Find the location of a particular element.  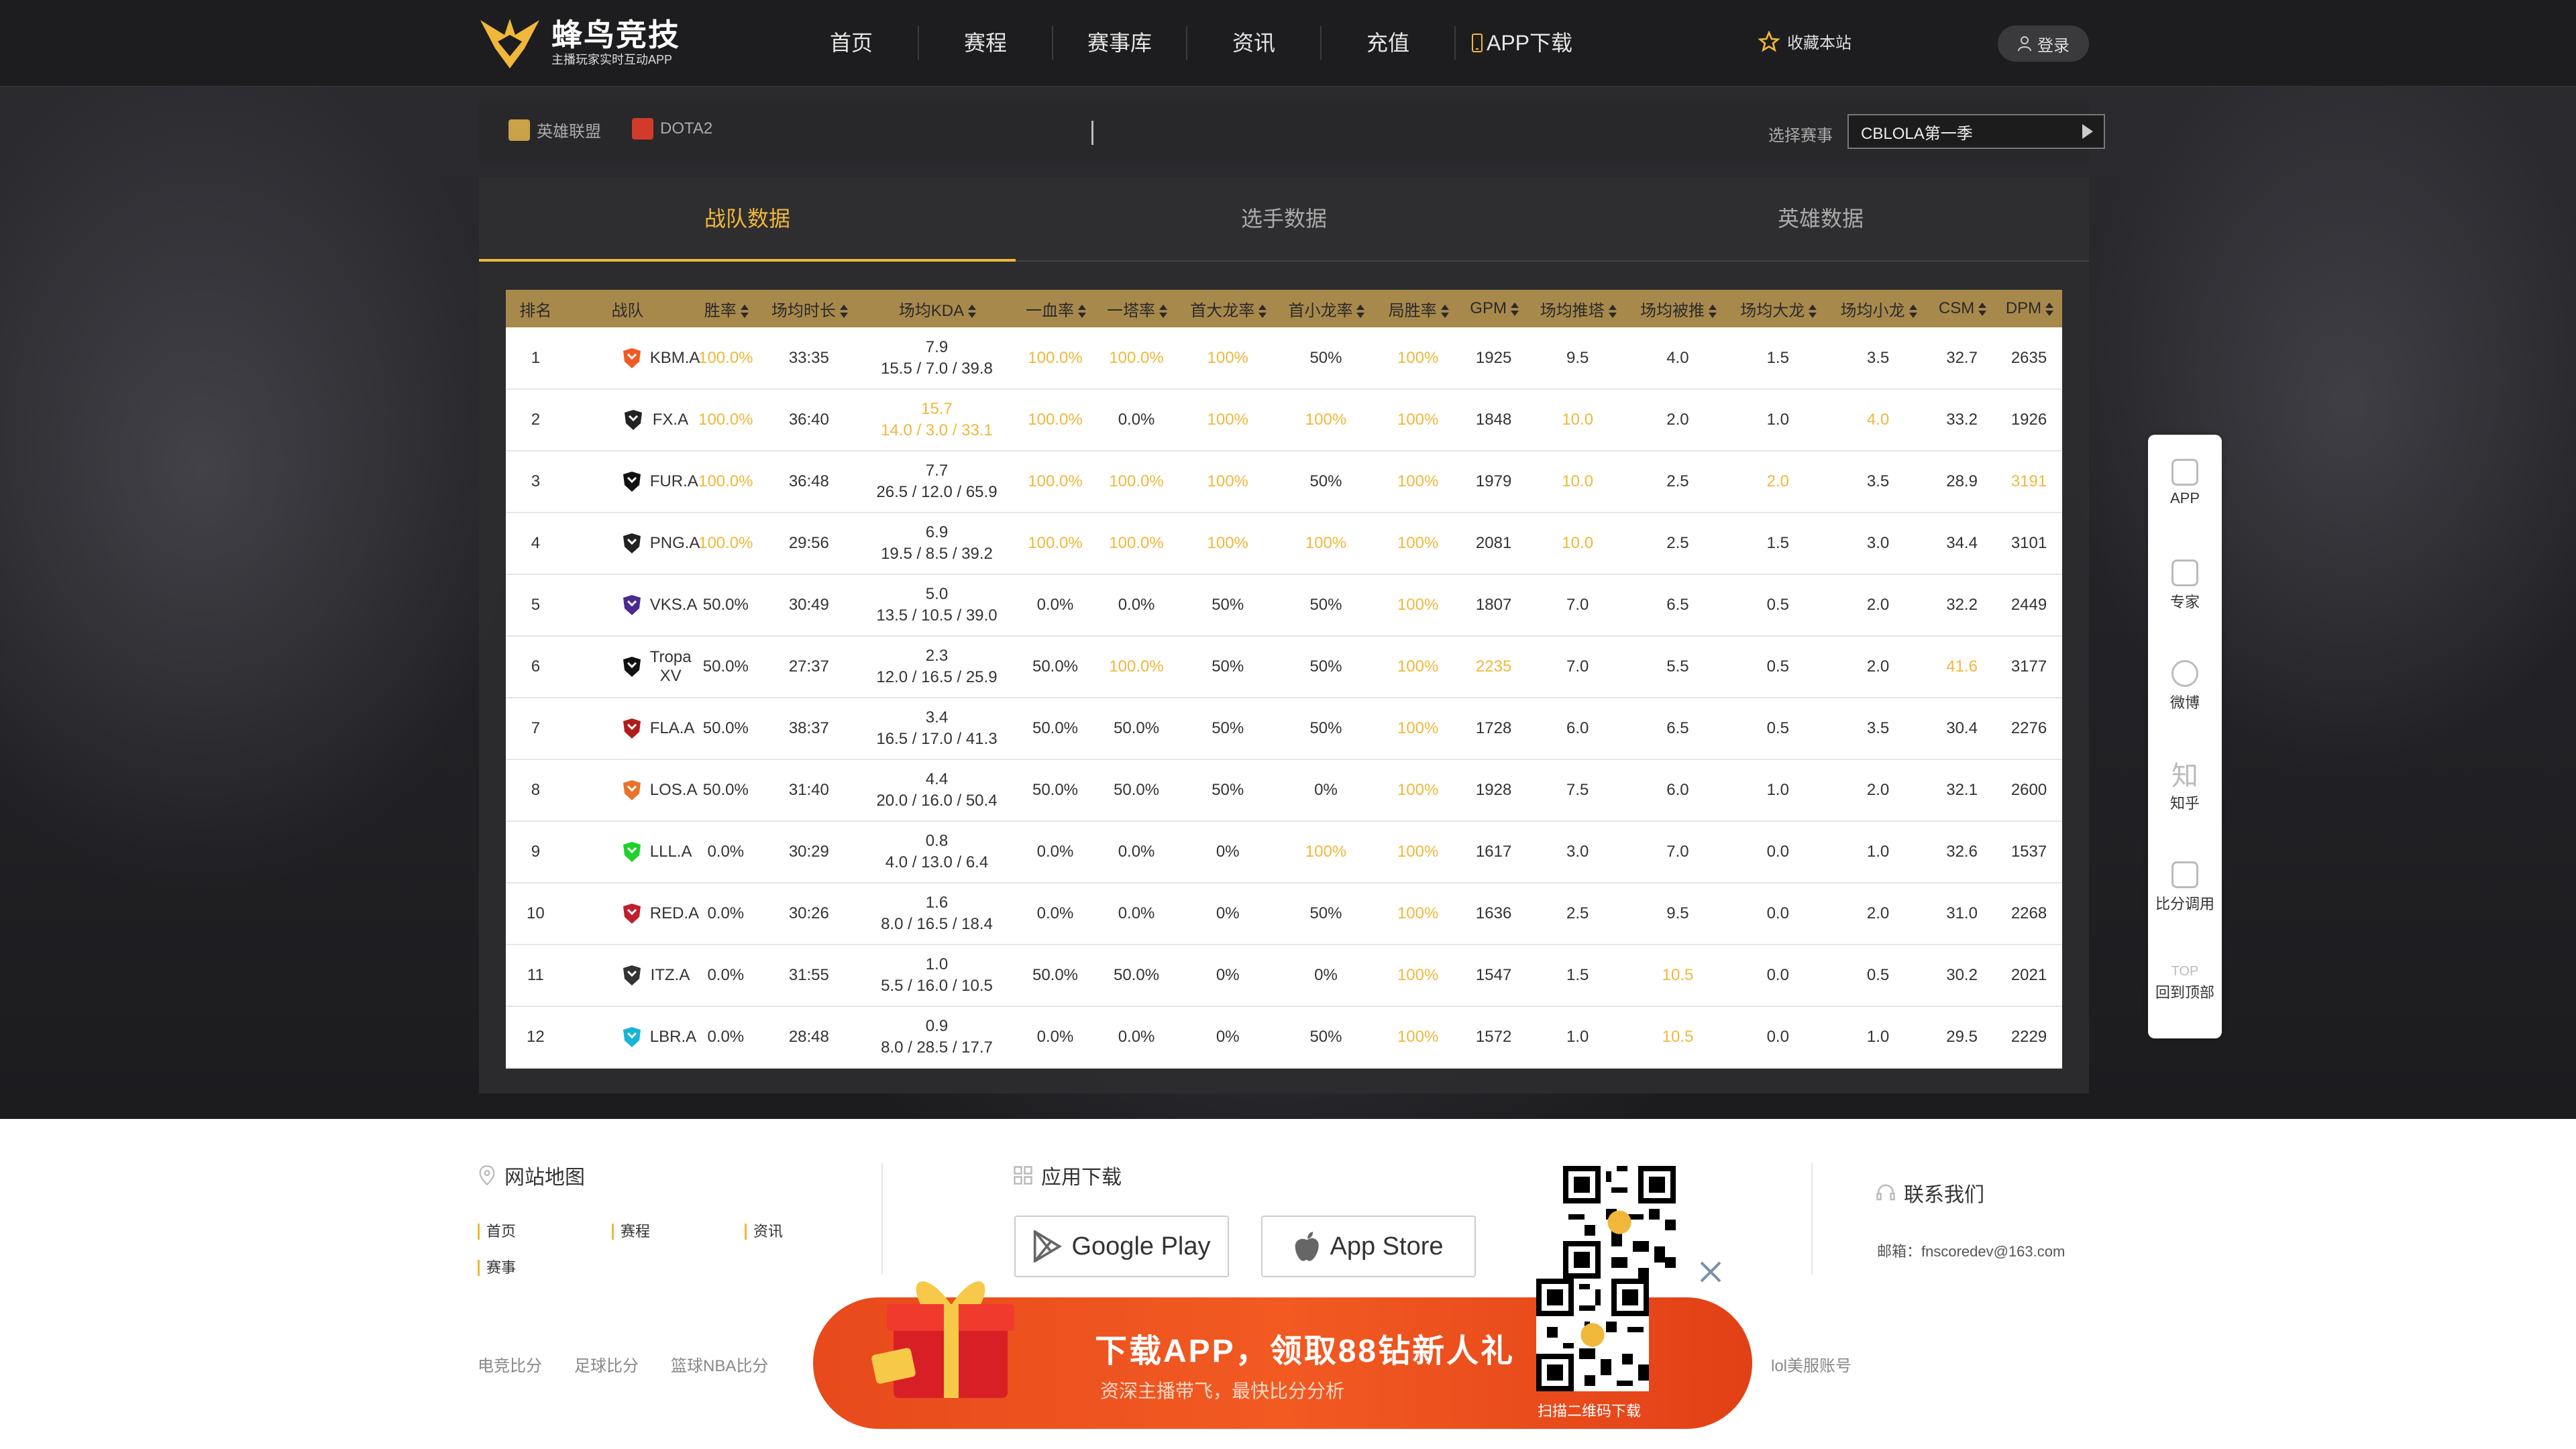

column-header-avg-barons: 场均大龙 is located at coordinates (1778, 308).